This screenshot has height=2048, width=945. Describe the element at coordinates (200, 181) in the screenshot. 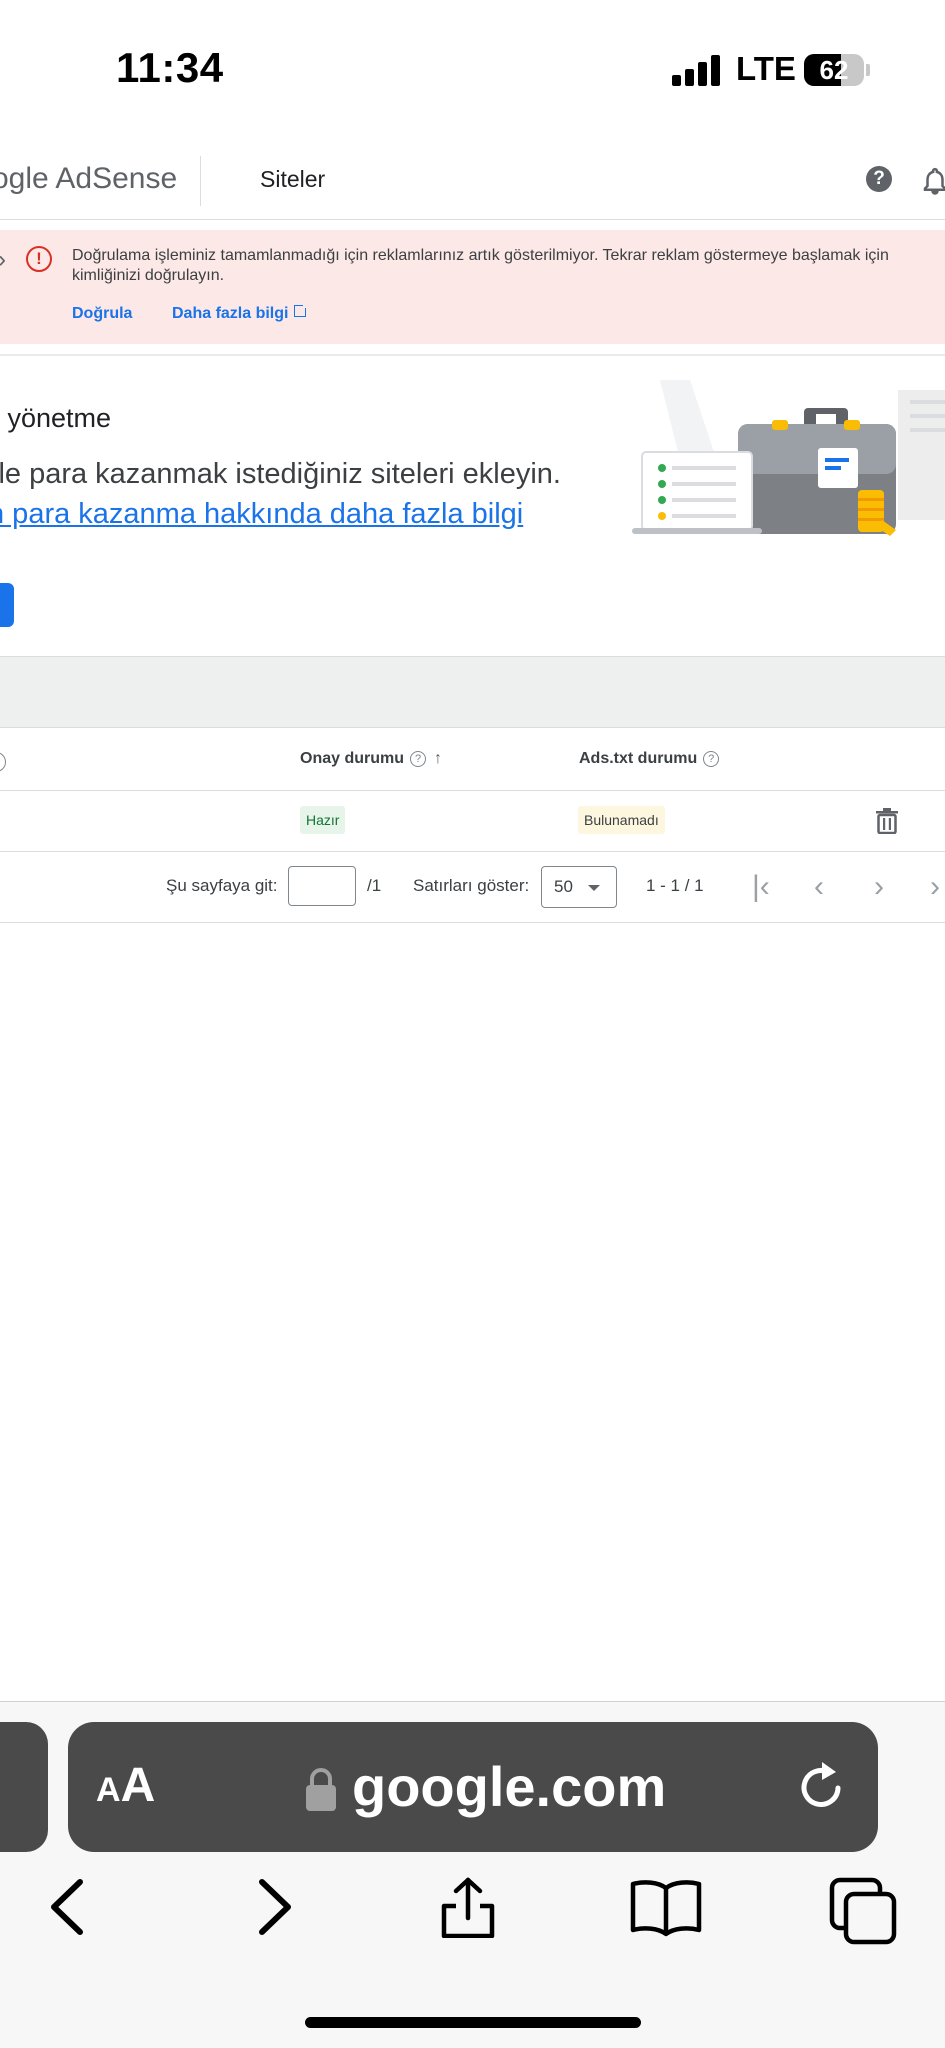

I see `header-divider` at that location.